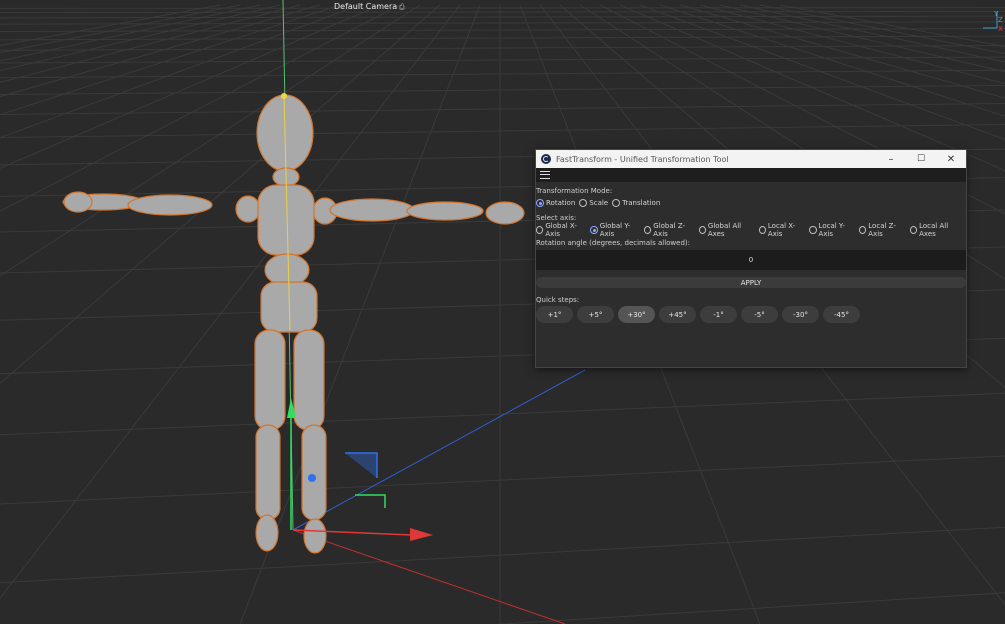  What do you see at coordinates (421, 534) in the screenshot?
I see `gizmo-x-arrow` at bounding box center [421, 534].